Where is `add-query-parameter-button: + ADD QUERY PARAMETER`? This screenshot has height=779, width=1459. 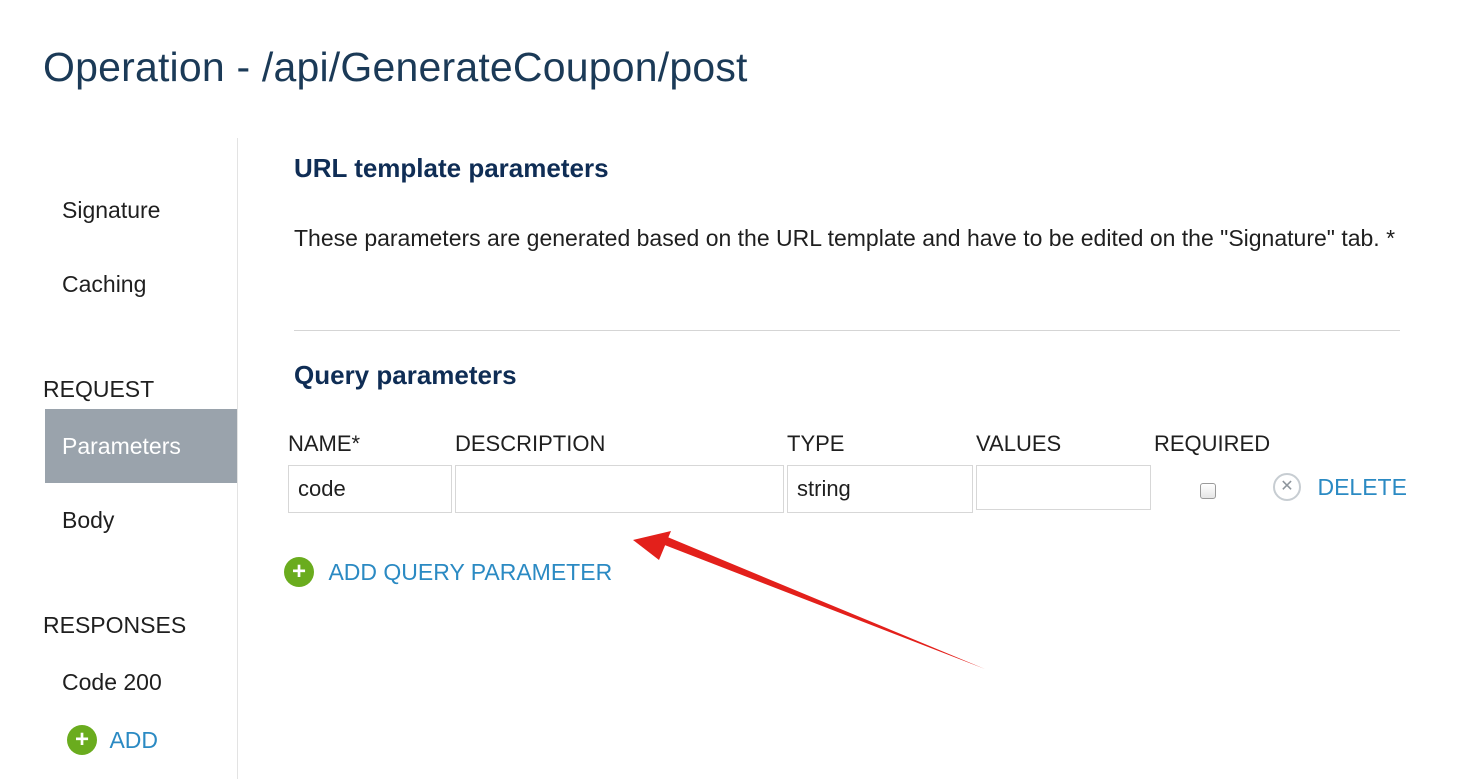 add-query-parameter-button: + ADD QUERY PARAMETER is located at coordinates (448, 572).